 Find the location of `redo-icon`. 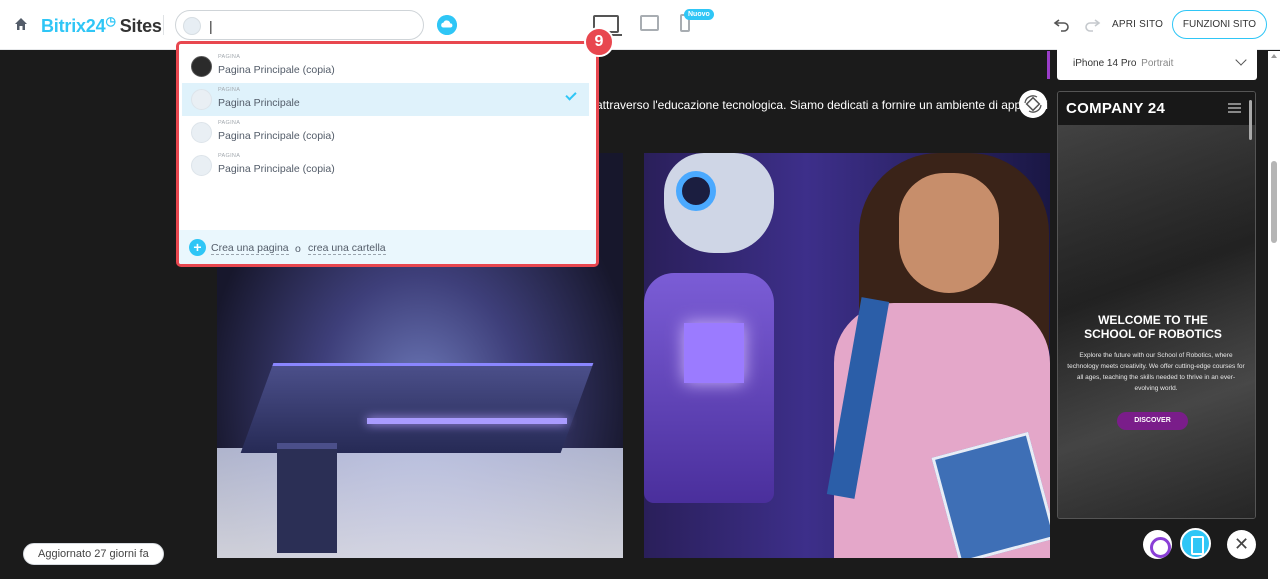

redo-icon is located at coordinates (1092, 24).